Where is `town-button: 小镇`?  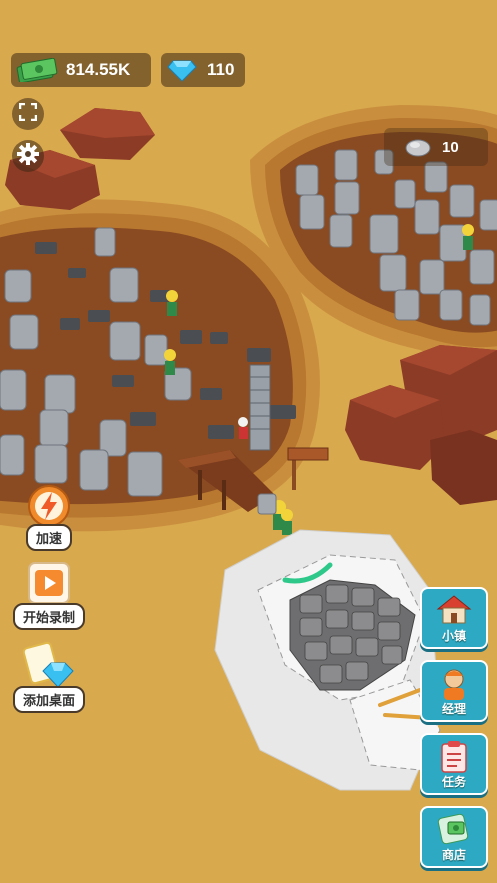 town-button: 小镇 is located at coordinates (454, 618).